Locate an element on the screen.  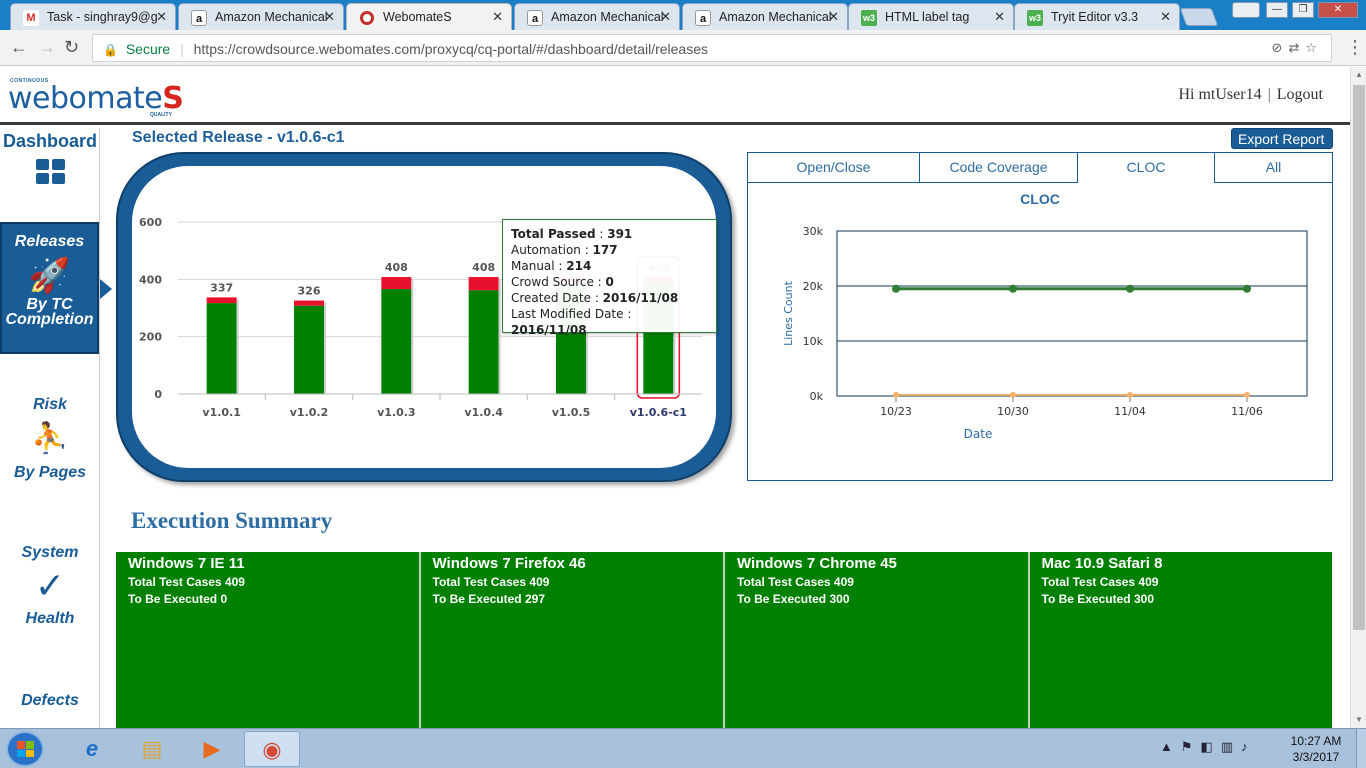
health-check-icon: ✓ is located at coordinates (50, 585).